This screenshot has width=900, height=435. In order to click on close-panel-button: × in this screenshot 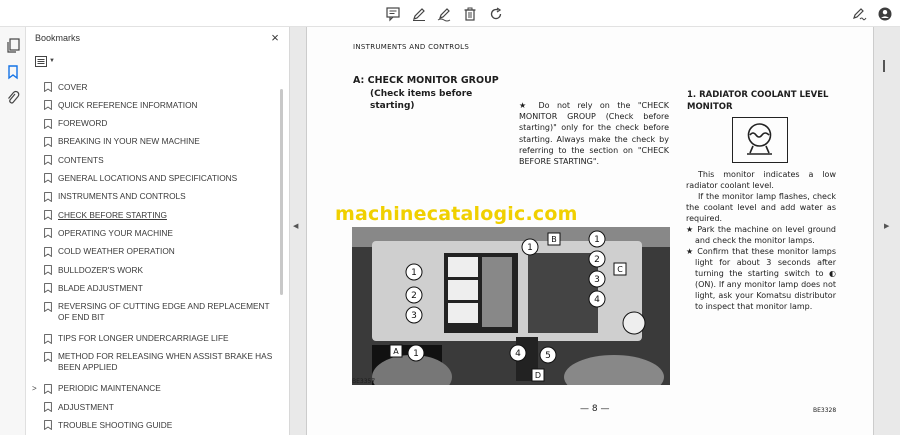, I will do `click(275, 38)`.